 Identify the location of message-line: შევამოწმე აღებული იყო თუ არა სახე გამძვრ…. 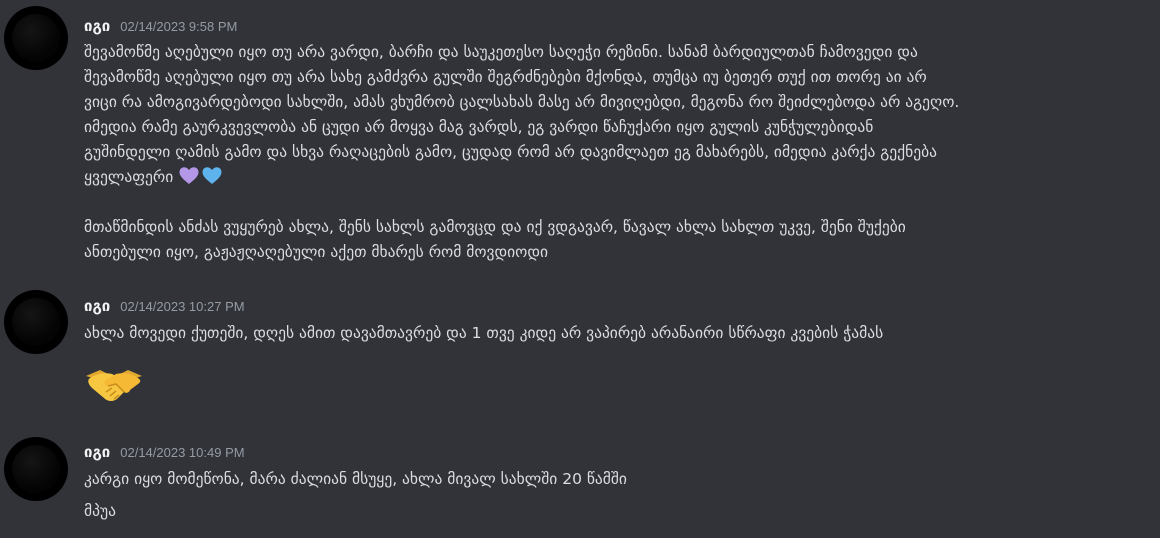
(505, 77).